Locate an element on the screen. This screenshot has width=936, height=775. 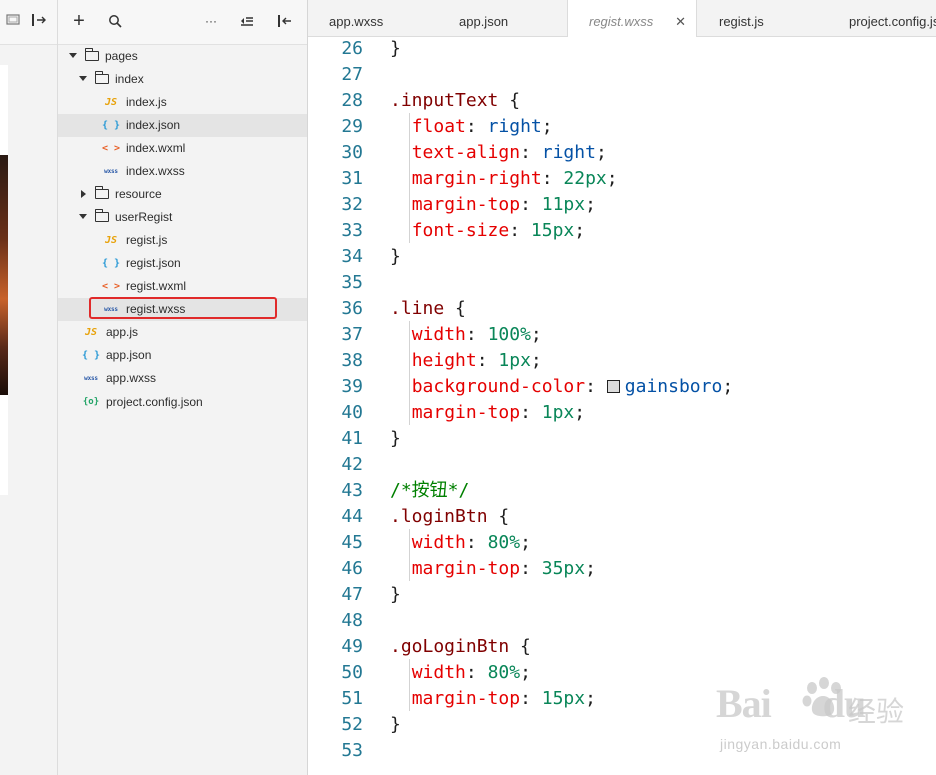
detach-icon is located at coordinates (39, 20).